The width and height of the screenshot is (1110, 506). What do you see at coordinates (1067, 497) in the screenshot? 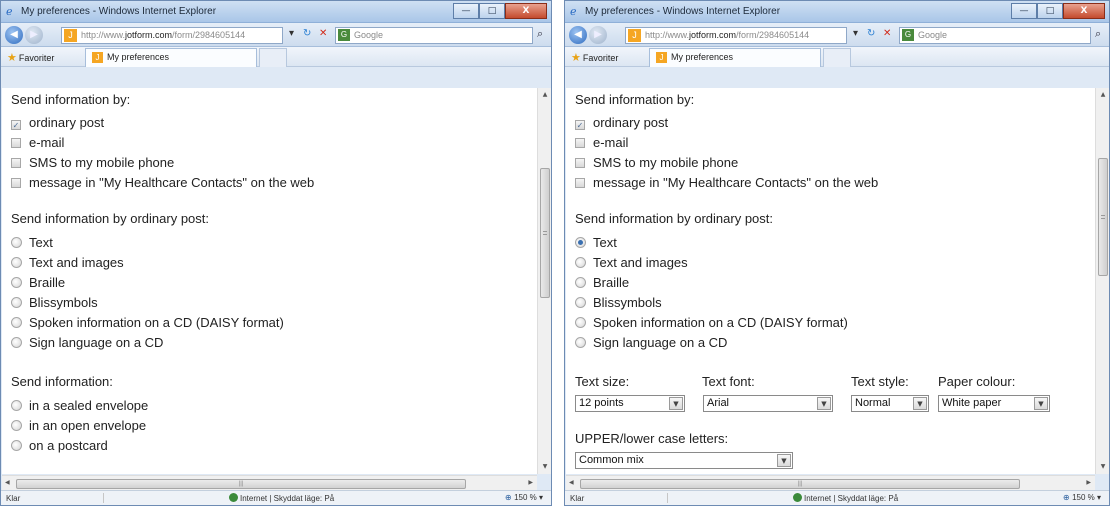
I see `zoom-icon: ⊕` at bounding box center [1067, 497].